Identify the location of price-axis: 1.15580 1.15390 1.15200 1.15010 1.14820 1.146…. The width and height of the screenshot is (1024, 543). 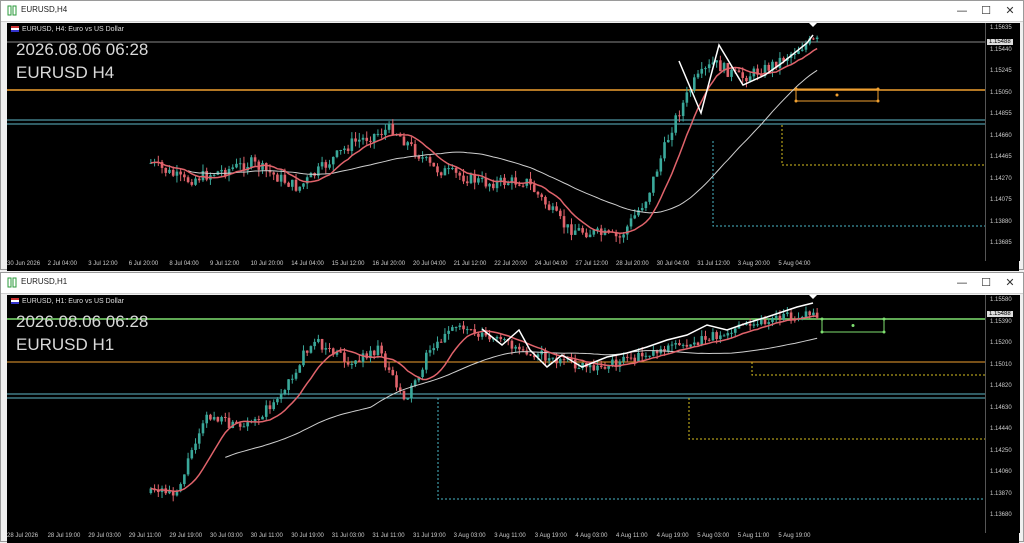
(1002, 414).